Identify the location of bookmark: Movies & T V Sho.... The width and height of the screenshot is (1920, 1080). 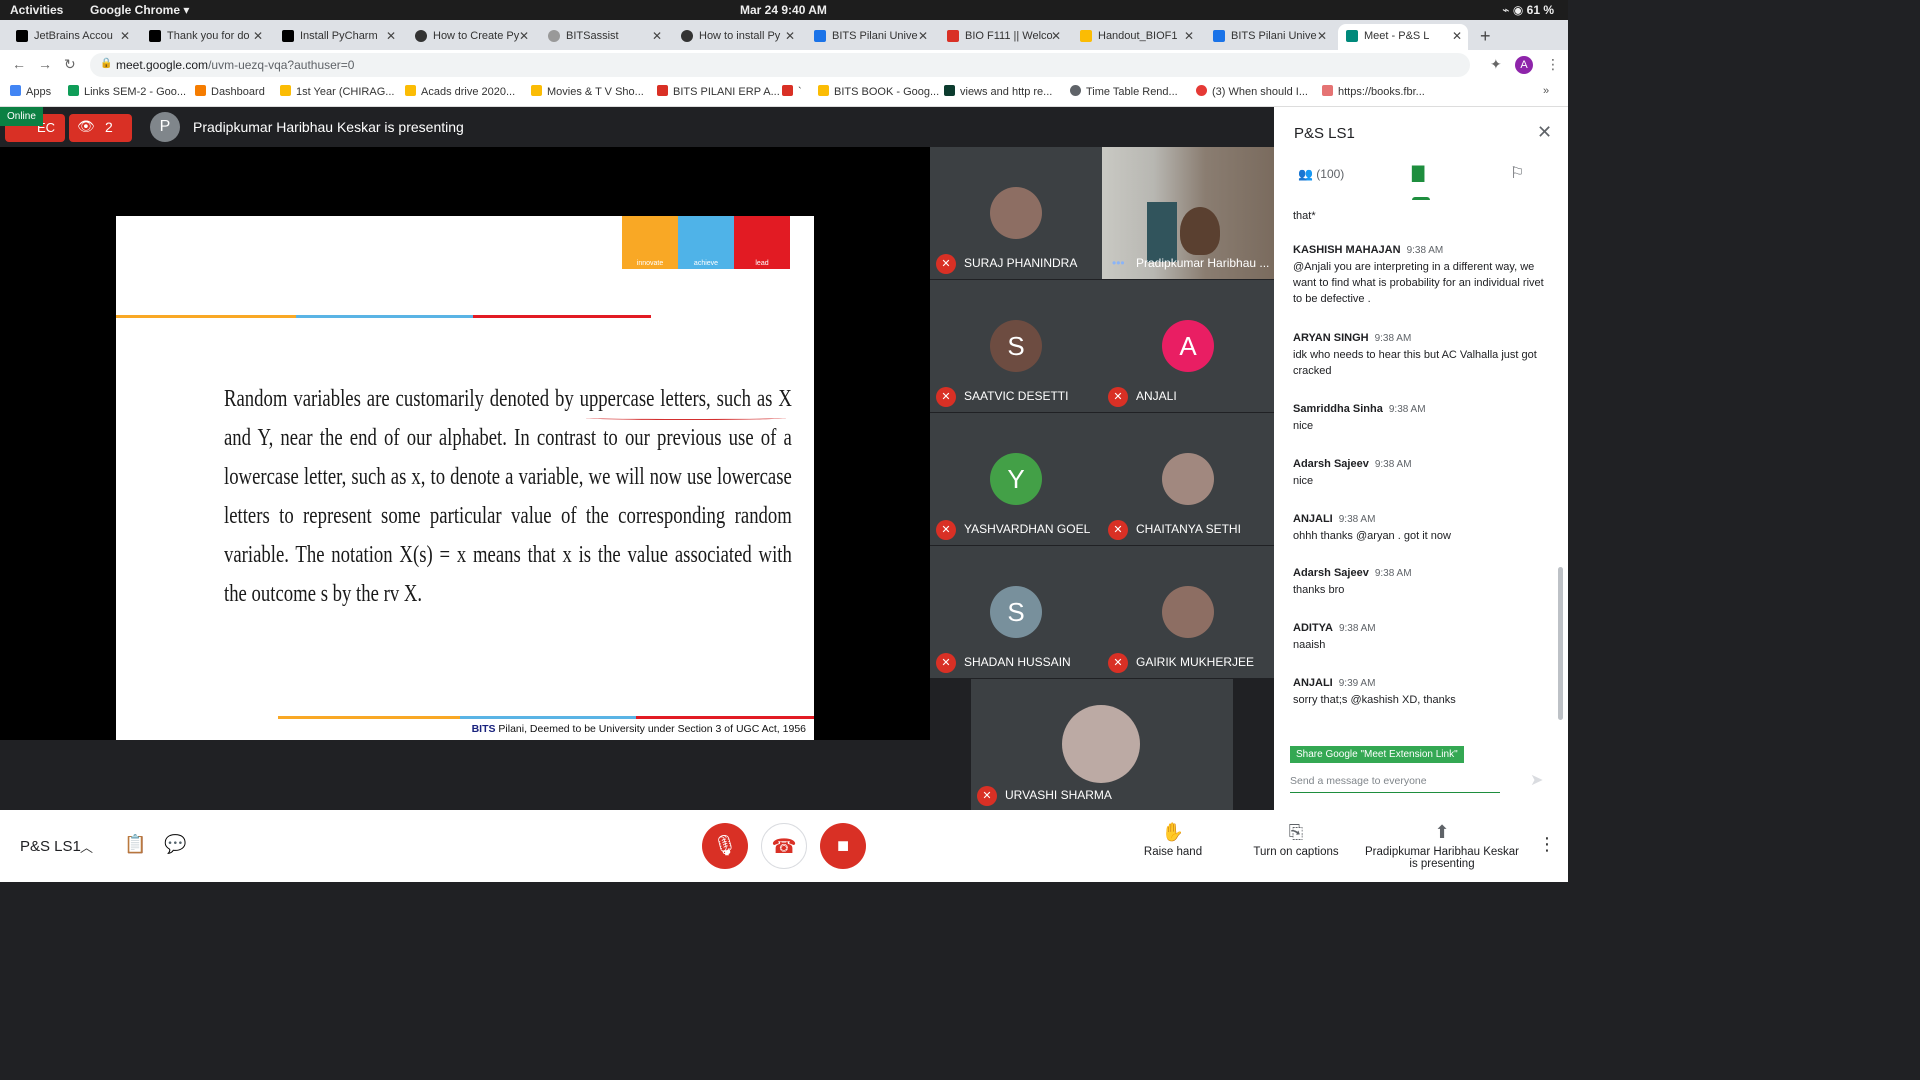
(587, 91).